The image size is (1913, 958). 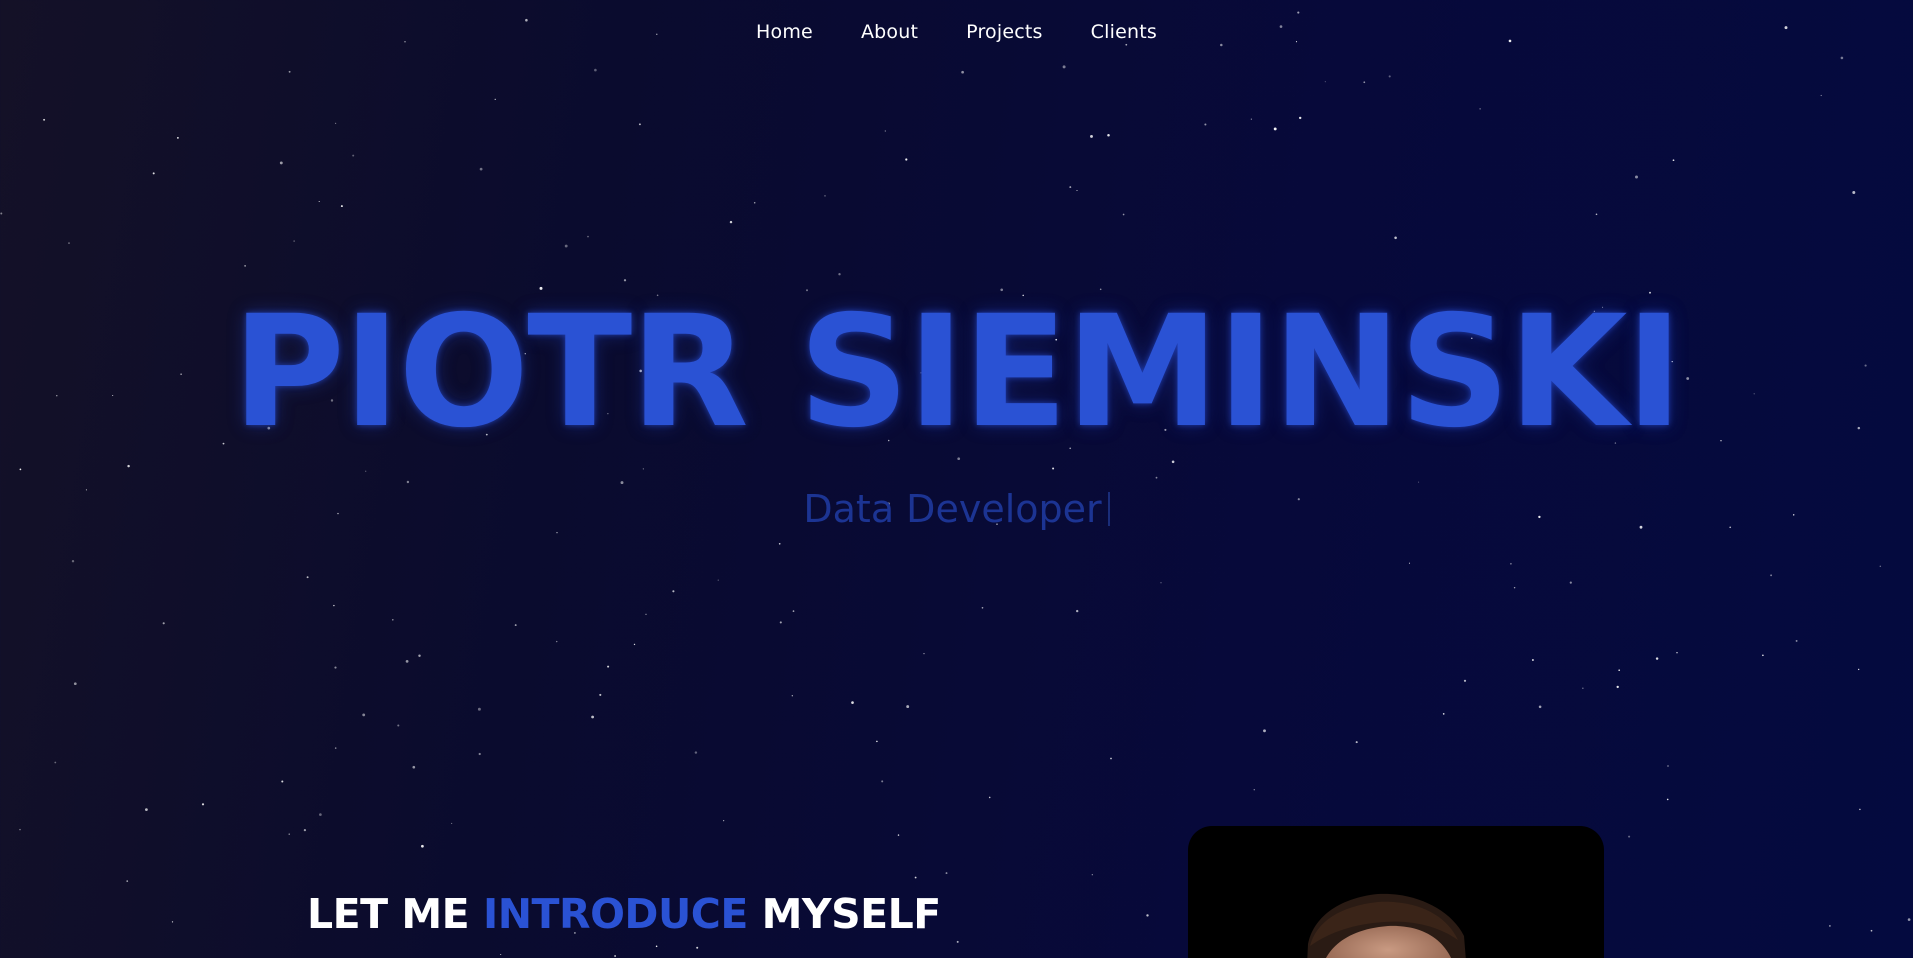 What do you see at coordinates (889, 32) in the screenshot?
I see `nav-link-about: About` at bounding box center [889, 32].